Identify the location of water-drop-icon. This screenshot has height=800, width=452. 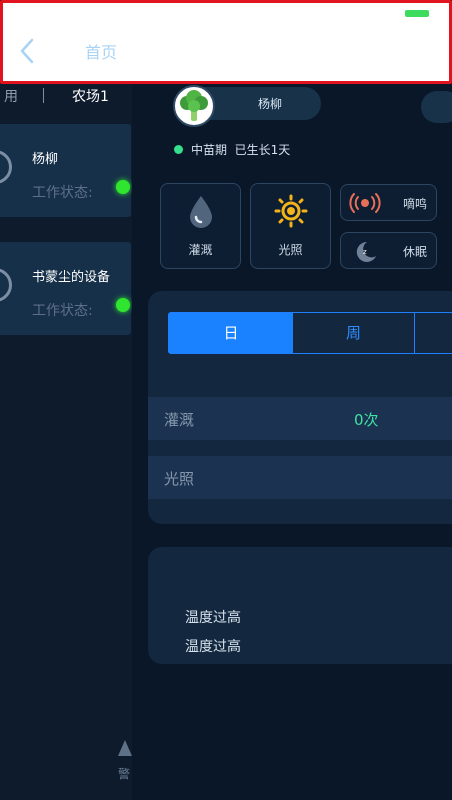
(201, 212).